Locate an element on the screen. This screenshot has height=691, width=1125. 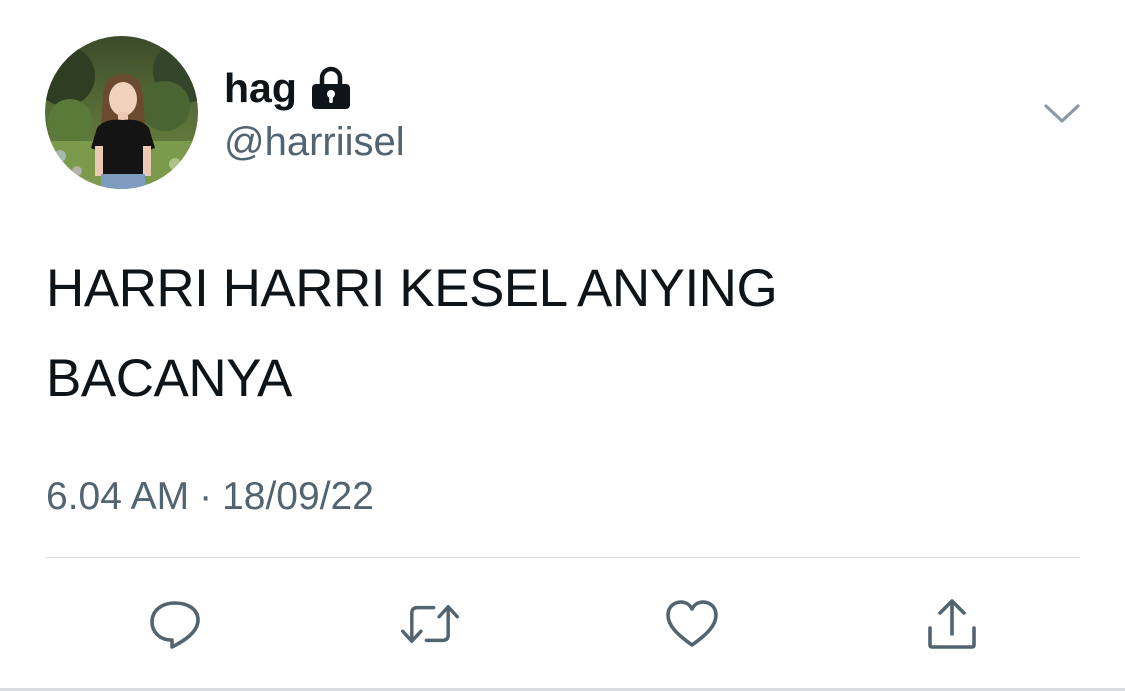
retweet-icon is located at coordinates (430, 624).